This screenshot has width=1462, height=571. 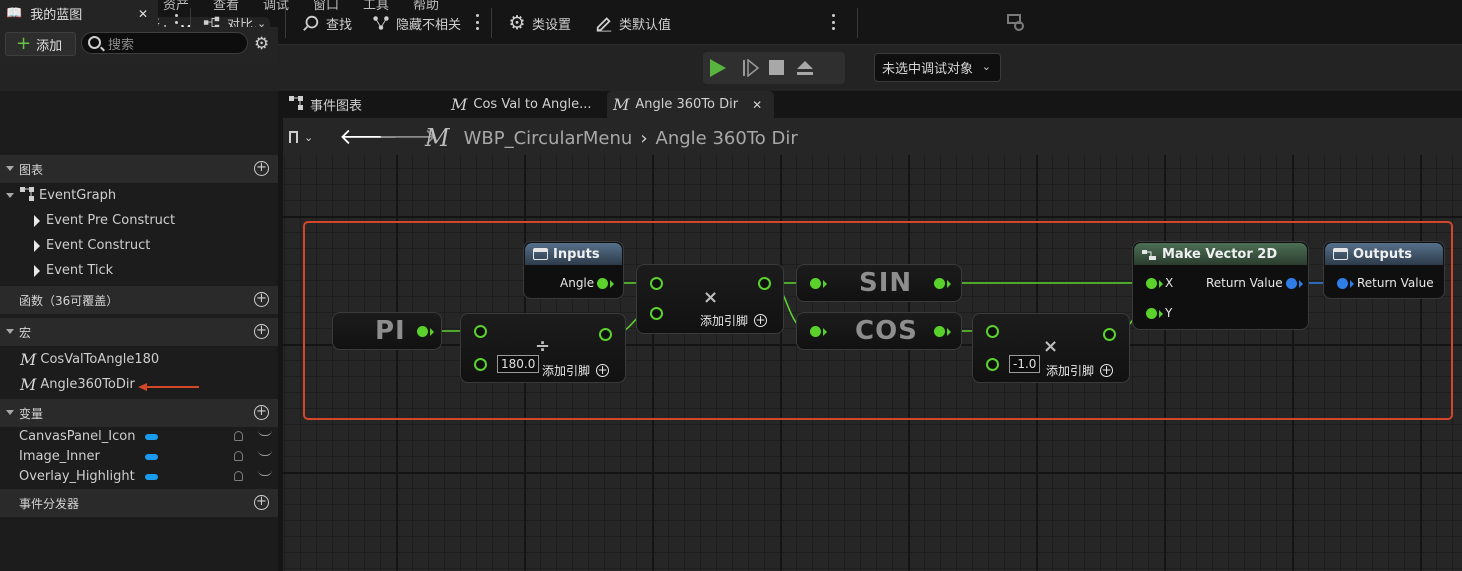 I want to click on cos-node: COS, so click(x=879, y=331).